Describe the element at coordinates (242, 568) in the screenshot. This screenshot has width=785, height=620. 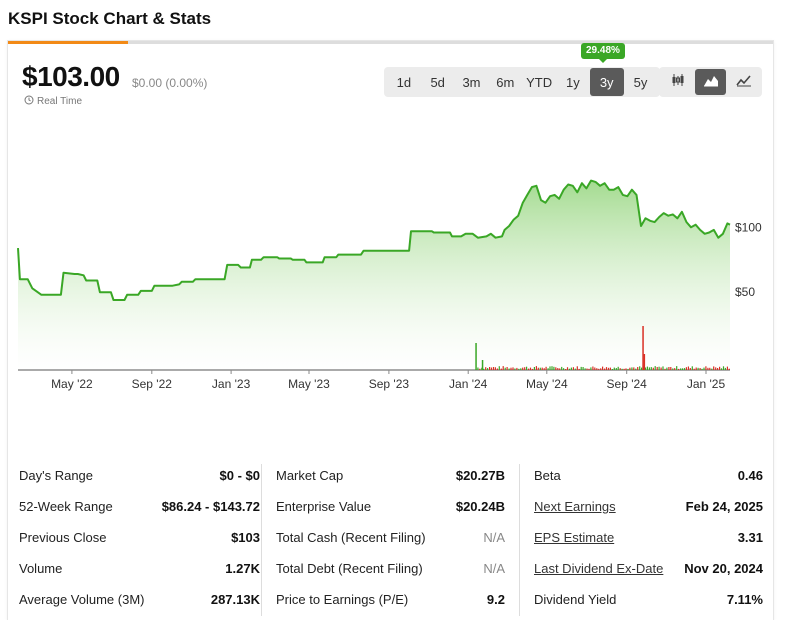
I see `stat-value: 1.27K` at that location.